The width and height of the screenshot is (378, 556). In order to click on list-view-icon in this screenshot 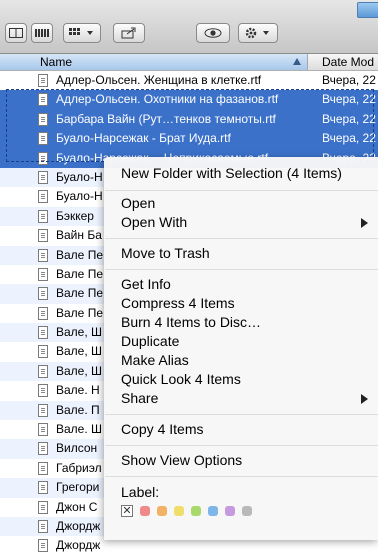, I will do `click(16, 33)`.